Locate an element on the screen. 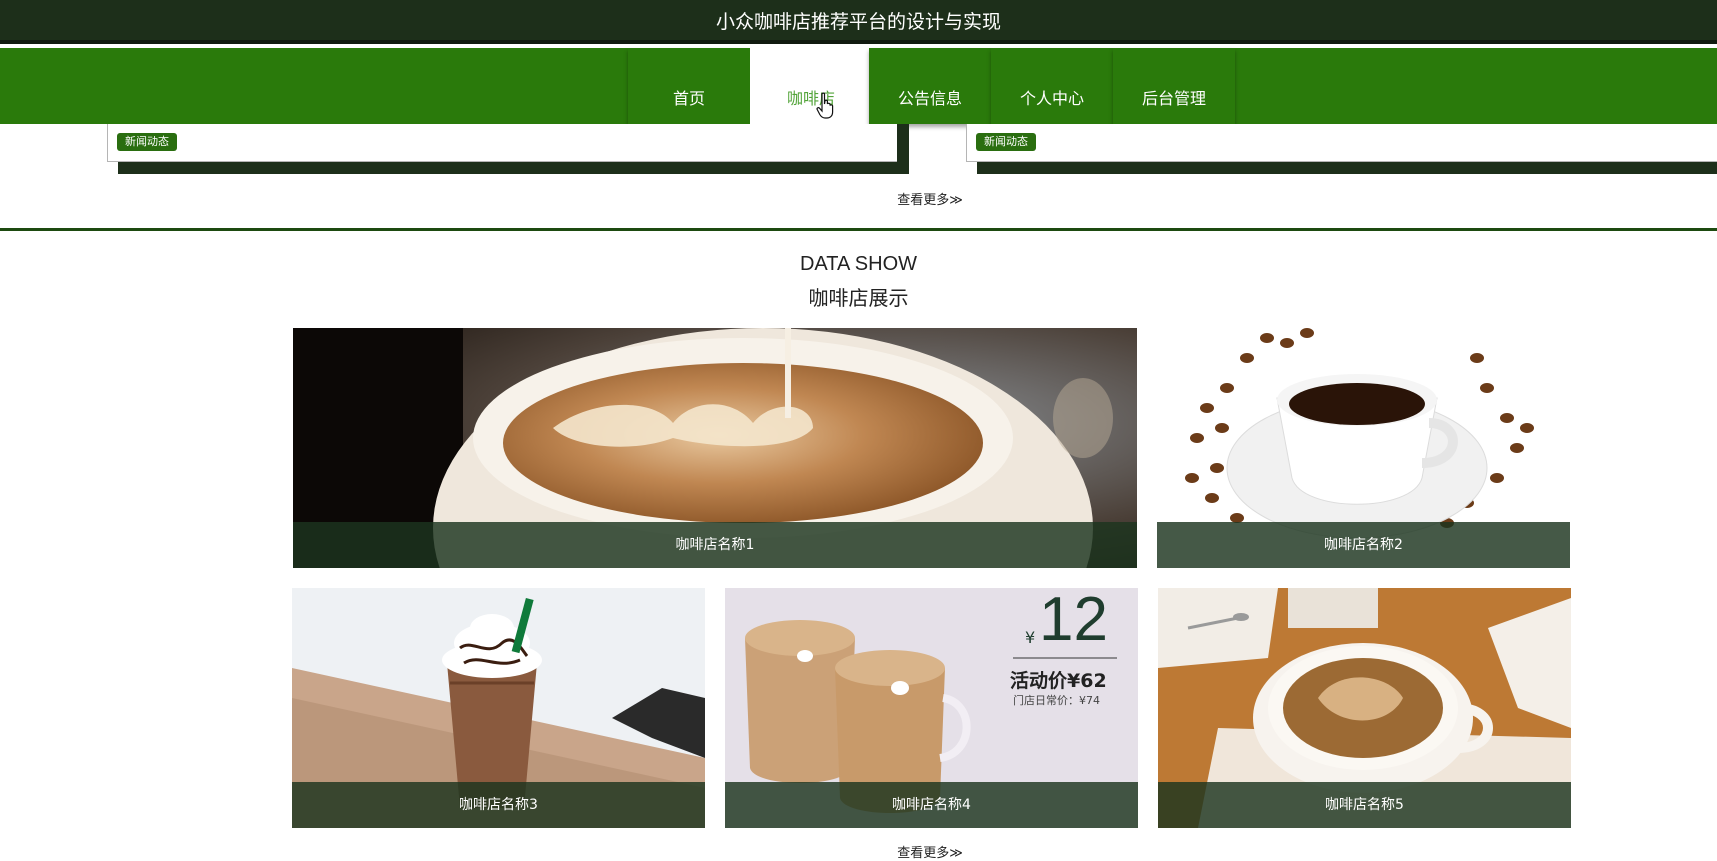  cafe-card-caption: 咖啡店名称4 is located at coordinates (931, 805).